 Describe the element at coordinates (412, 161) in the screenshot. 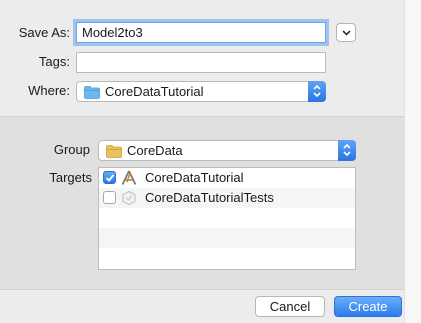

I see `window-scrollbar` at that location.